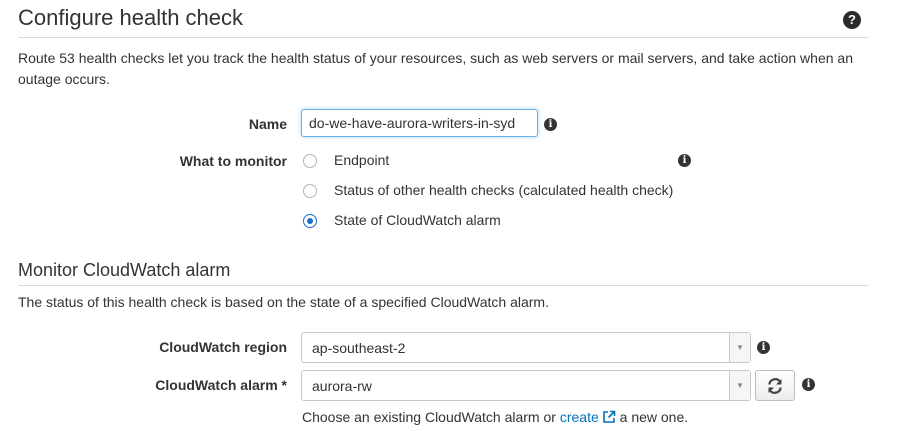  Describe the element at coordinates (310, 221) in the screenshot. I see `radio-cloudwatch-alarm` at that location.